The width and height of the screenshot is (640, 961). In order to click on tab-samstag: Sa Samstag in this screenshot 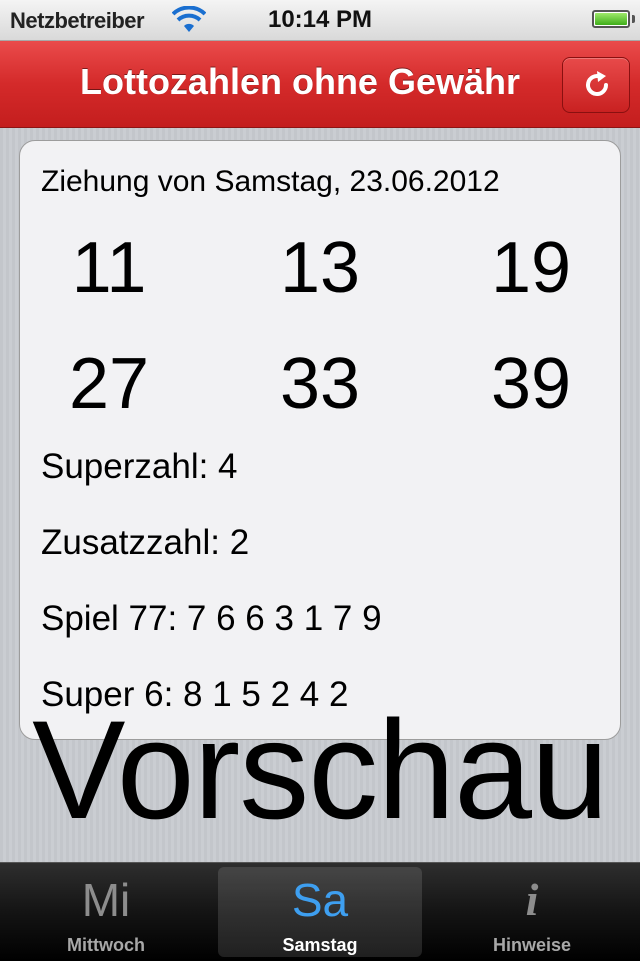, I will do `click(320, 912)`.